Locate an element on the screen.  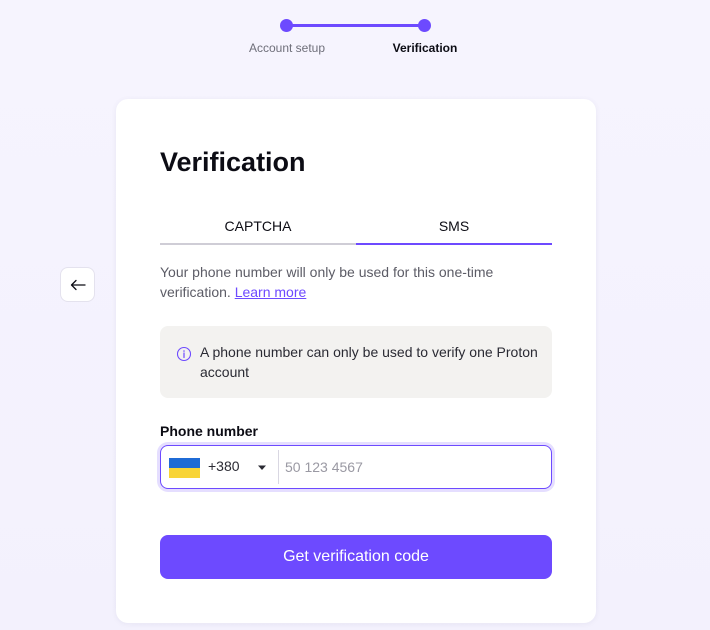
info-icon is located at coordinates (184, 354).